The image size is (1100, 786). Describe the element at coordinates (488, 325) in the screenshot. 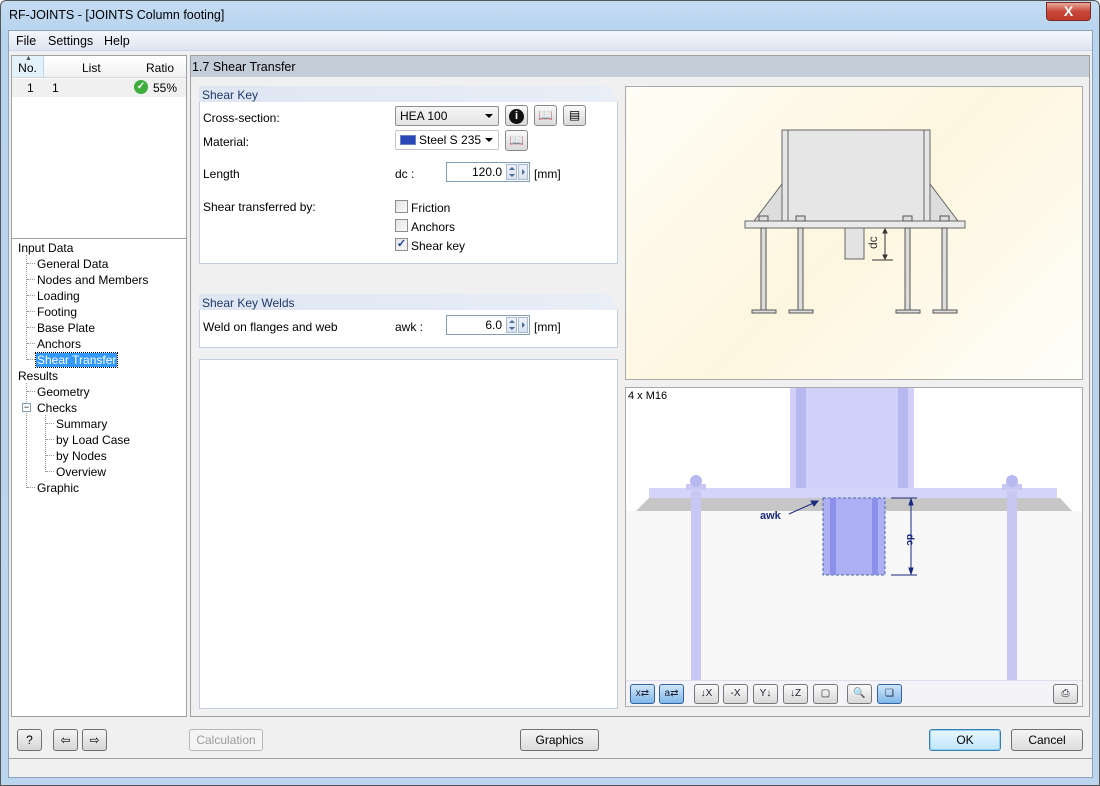

I see `weld-input: 6.0` at that location.